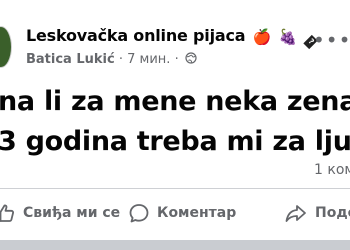 This screenshot has width=350, height=250. I want to click on post-line-1: na li za mene neka zena o, so click(175, 101).